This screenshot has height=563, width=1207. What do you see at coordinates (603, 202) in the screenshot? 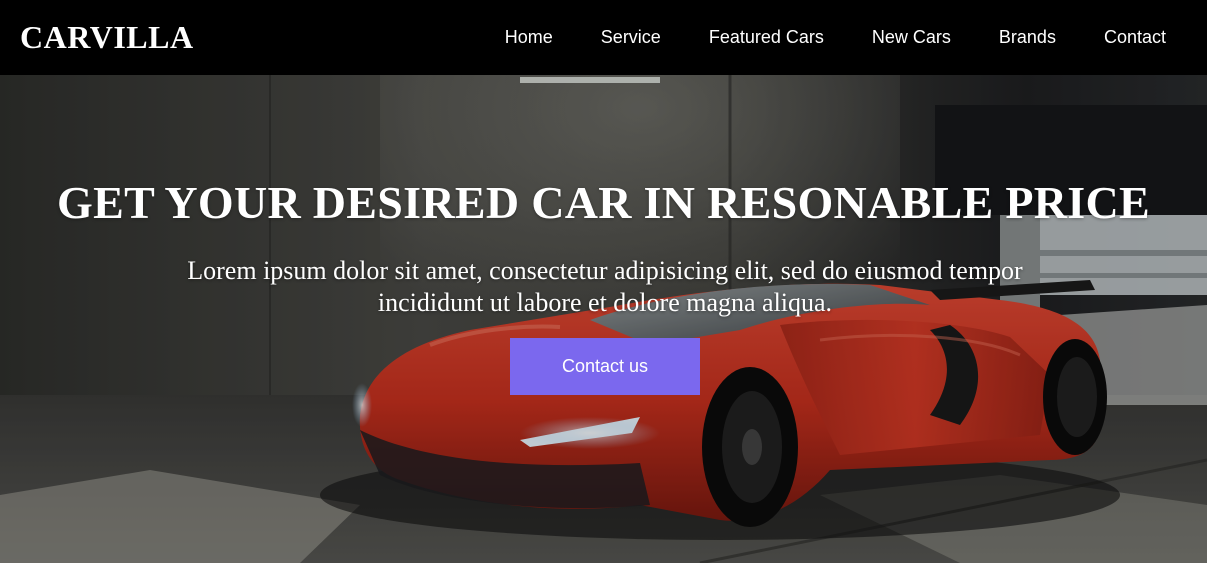
I see `hero-title: GET YOUR DESIRED CAR IN RESONABLE PRICE` at bounding box center [603, 202].